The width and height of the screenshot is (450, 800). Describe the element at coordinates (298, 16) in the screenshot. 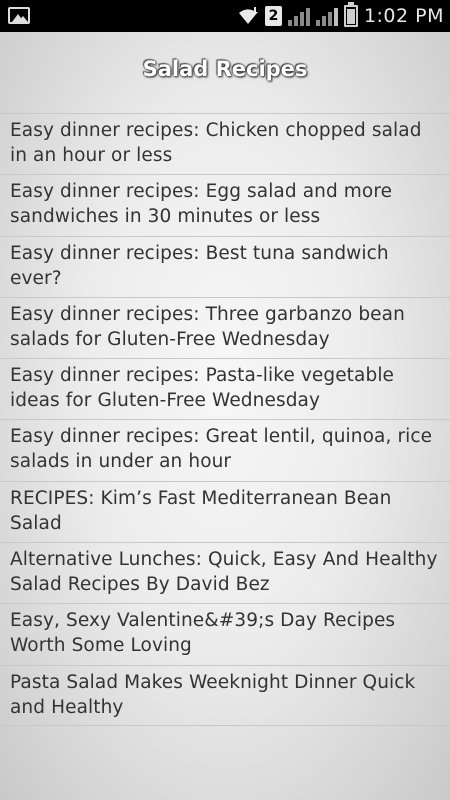

I see `signal-icon` at that location.